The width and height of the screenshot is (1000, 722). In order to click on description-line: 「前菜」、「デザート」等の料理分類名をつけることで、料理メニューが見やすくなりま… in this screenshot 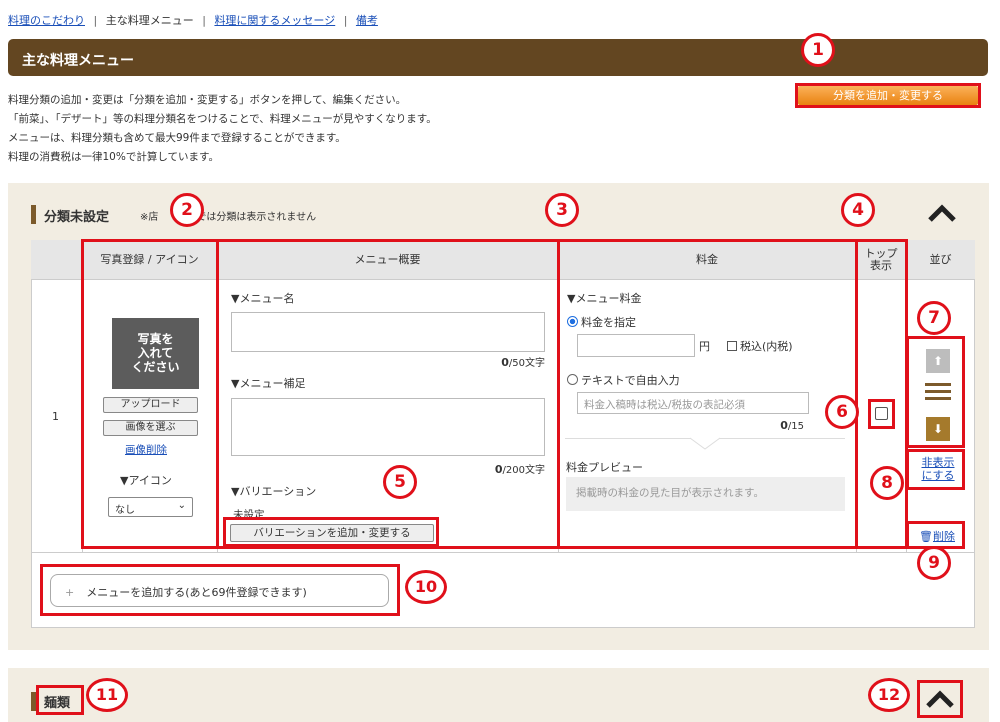, I will do `click(222, 119)`.